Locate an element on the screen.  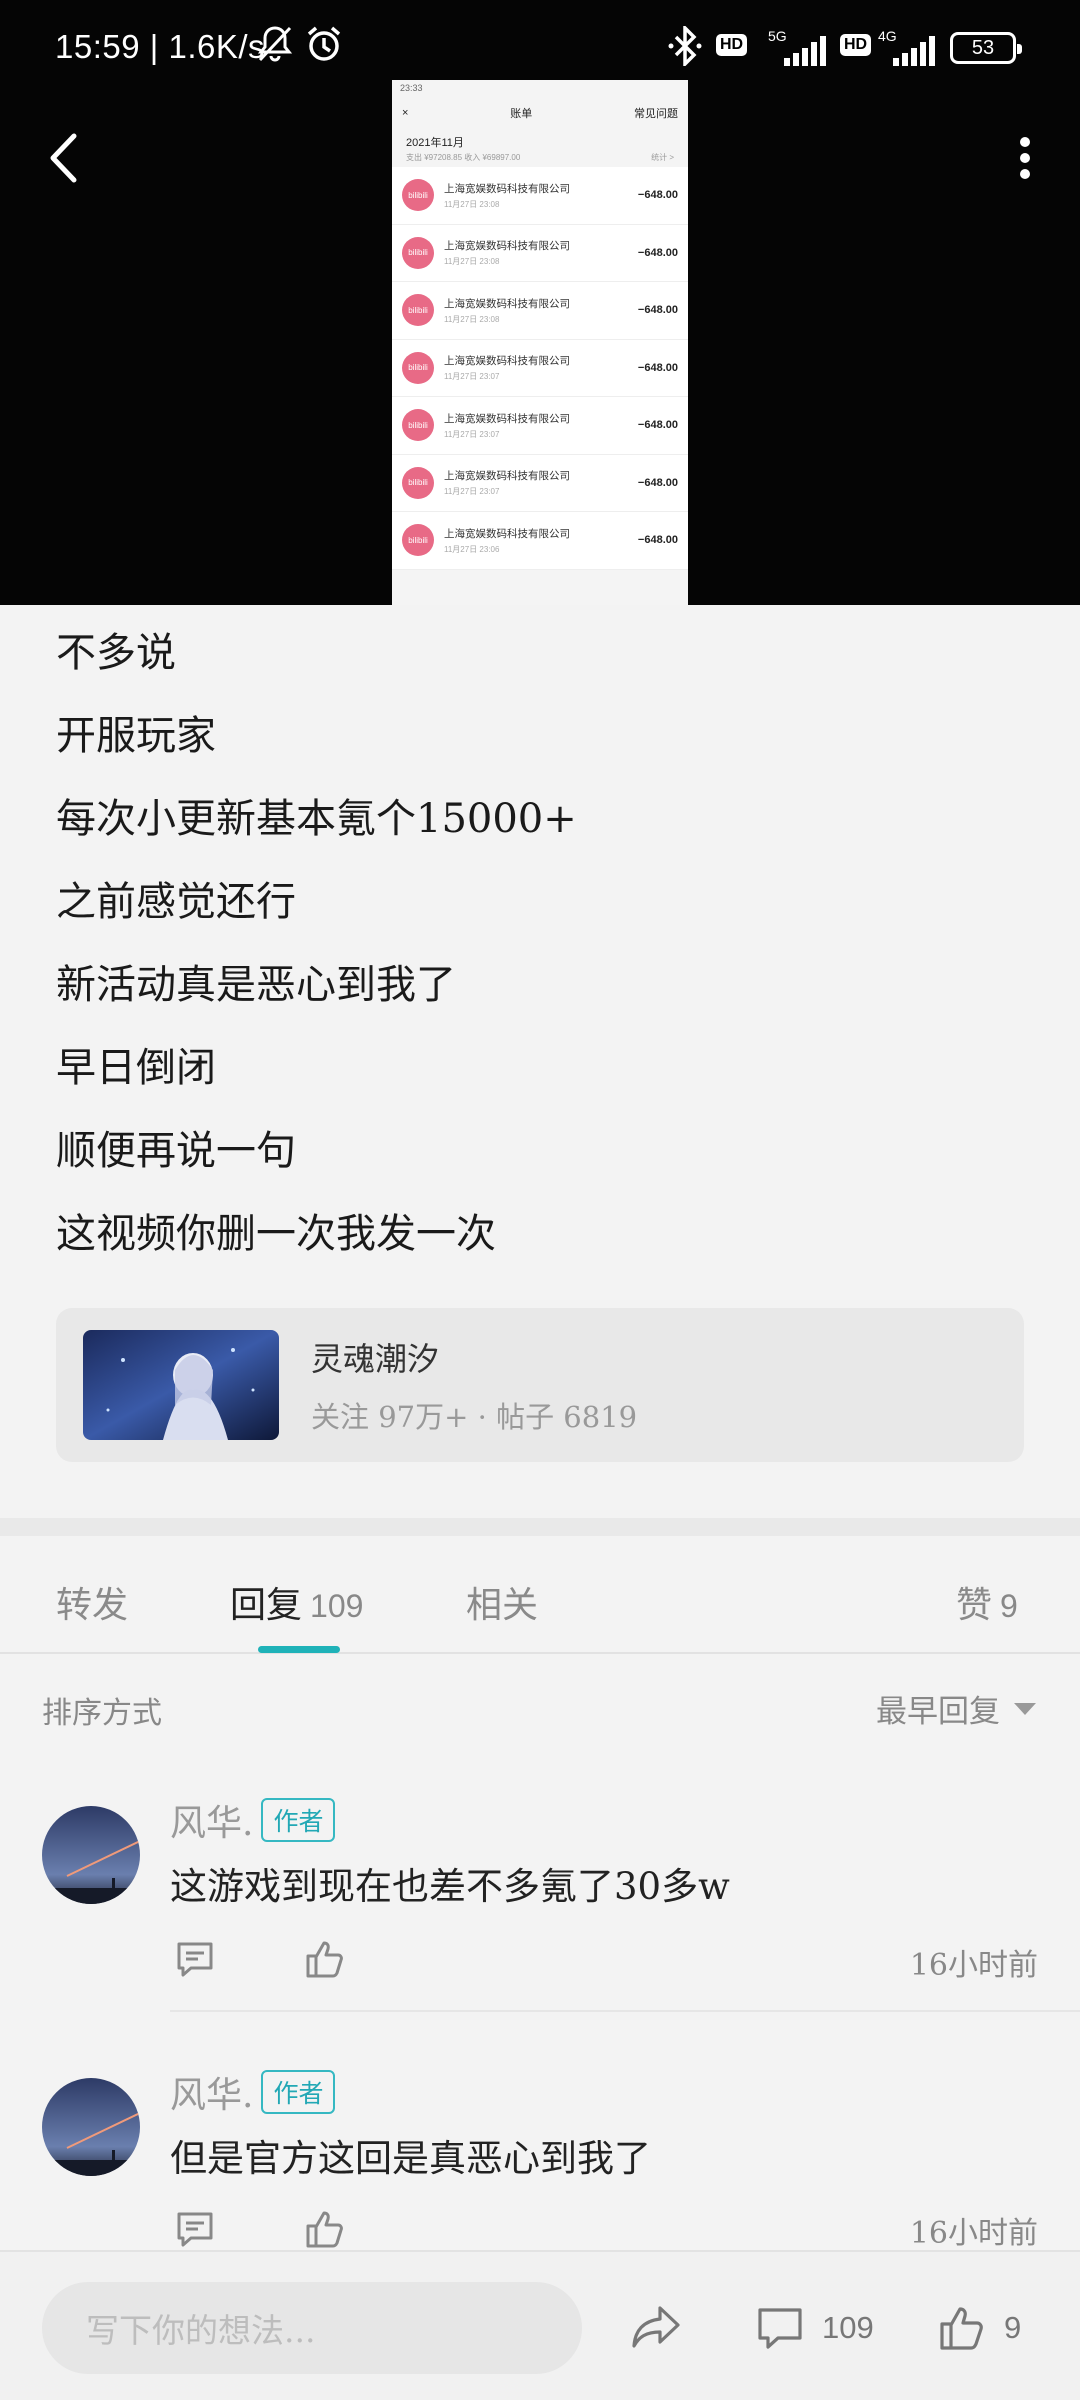
forum-name: 灵魂潮汐 is located at coordinates (375, 1359).